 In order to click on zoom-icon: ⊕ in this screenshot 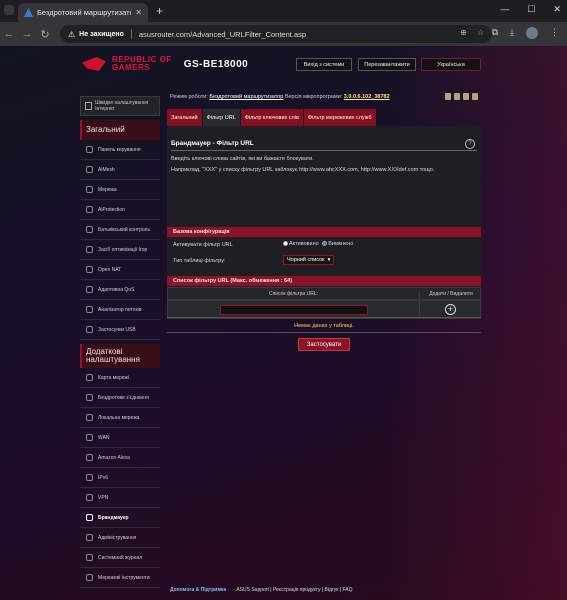, I will do `click(463, 32)`.